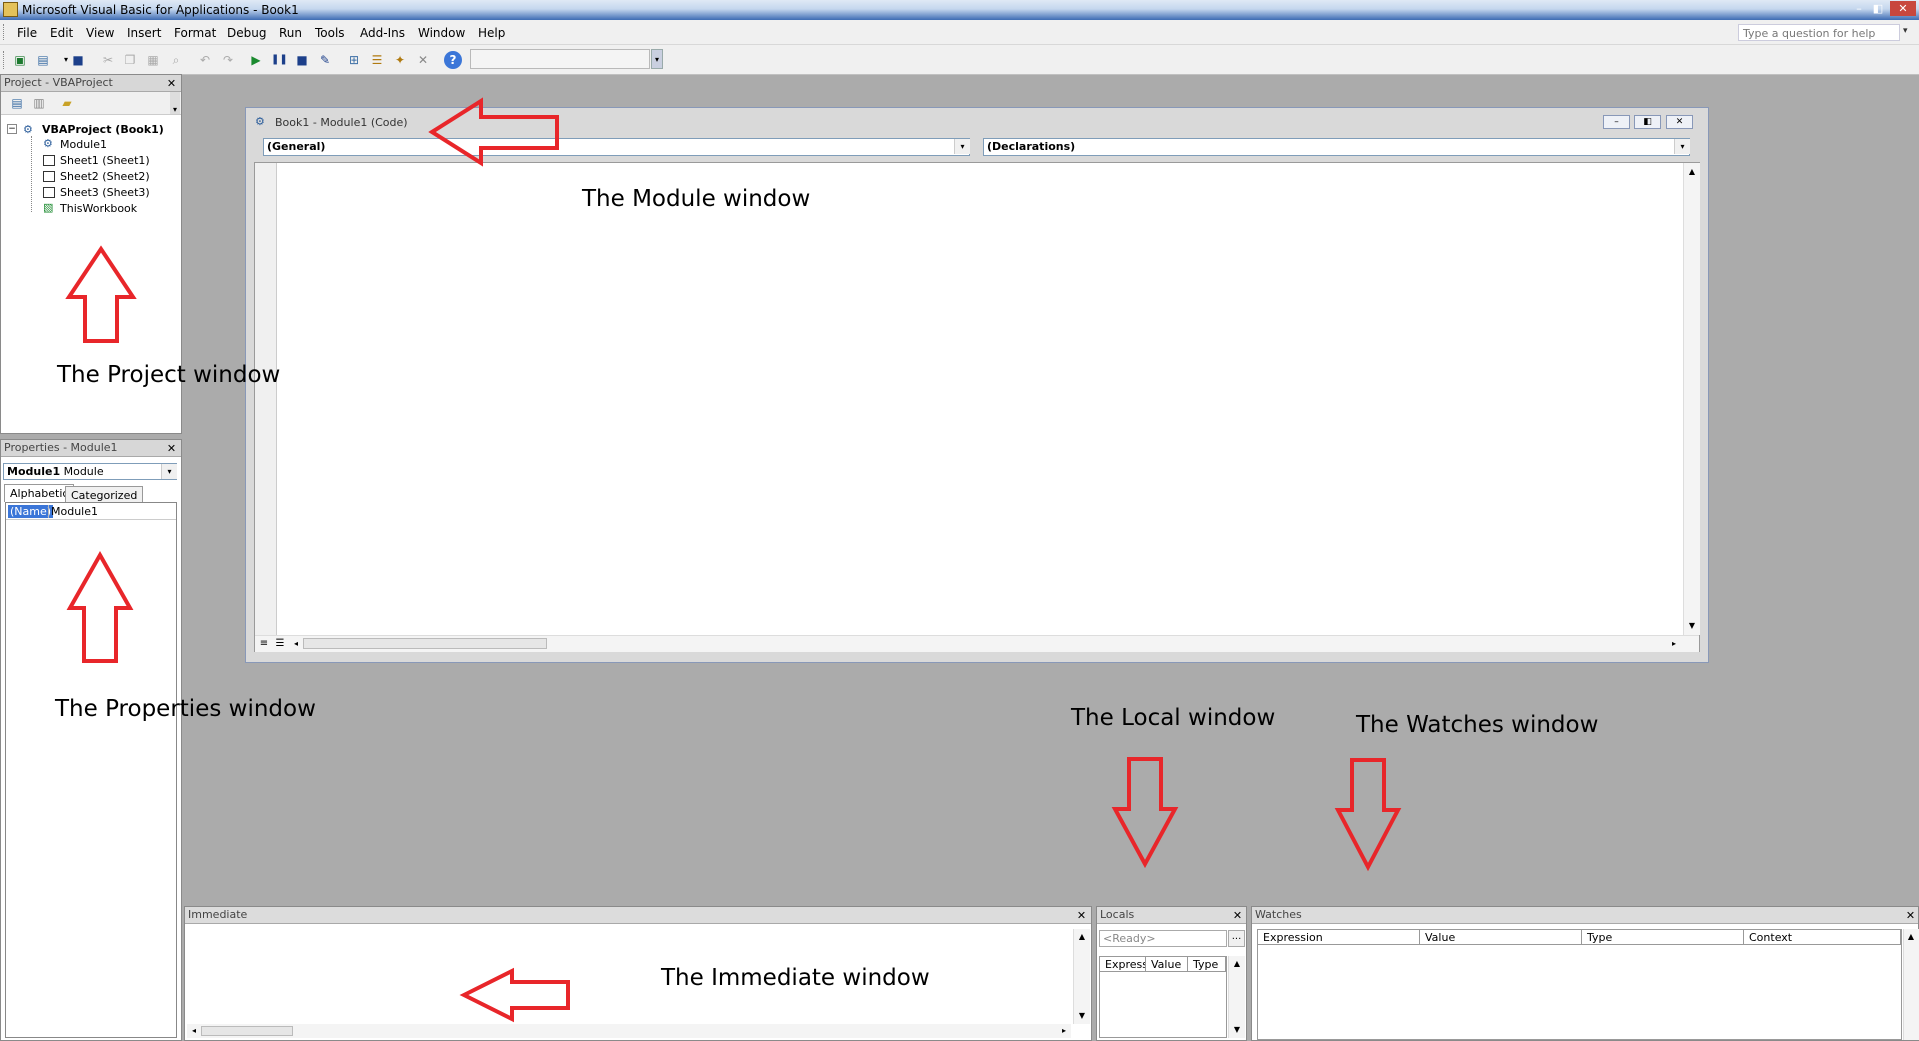 The image size is (1919, 1041). I want to click on arrow-down-watches, so click(1368, 815).